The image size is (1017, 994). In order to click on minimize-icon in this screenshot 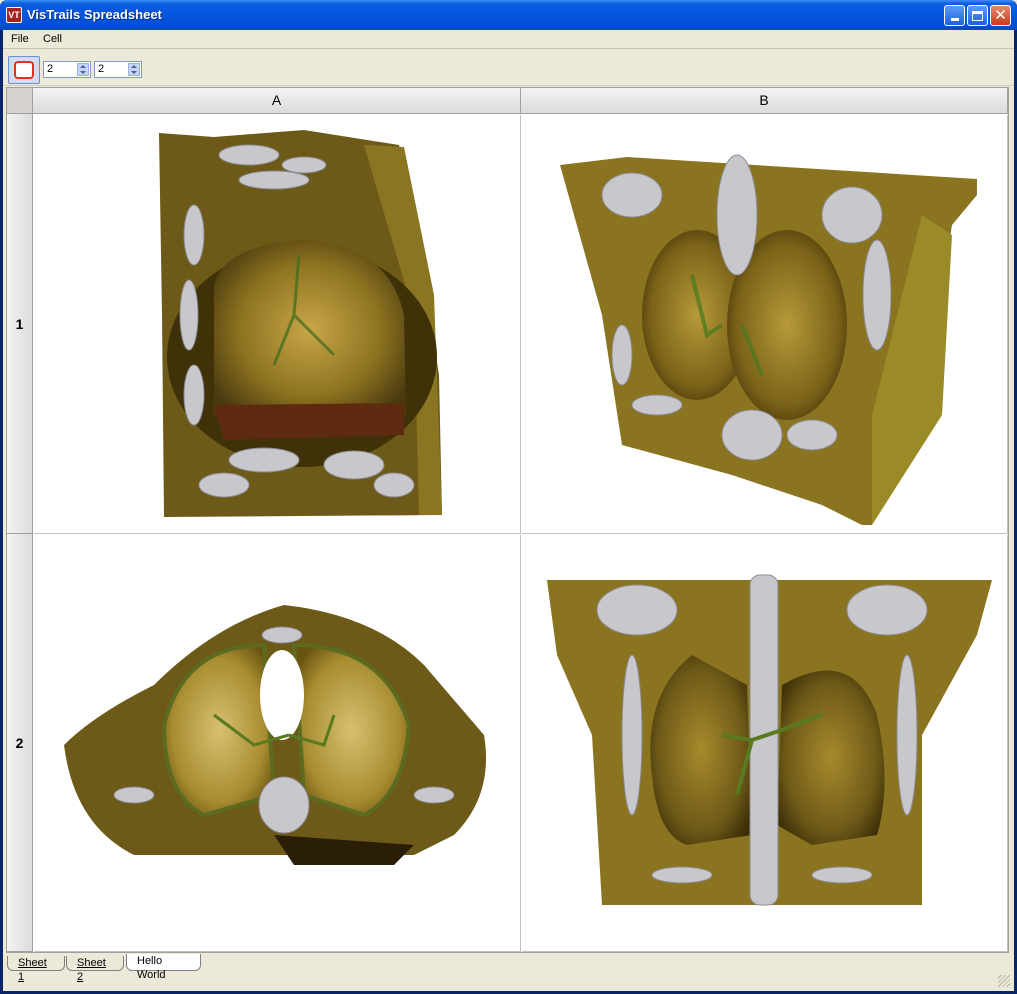, I will do `click(954, 19)`.